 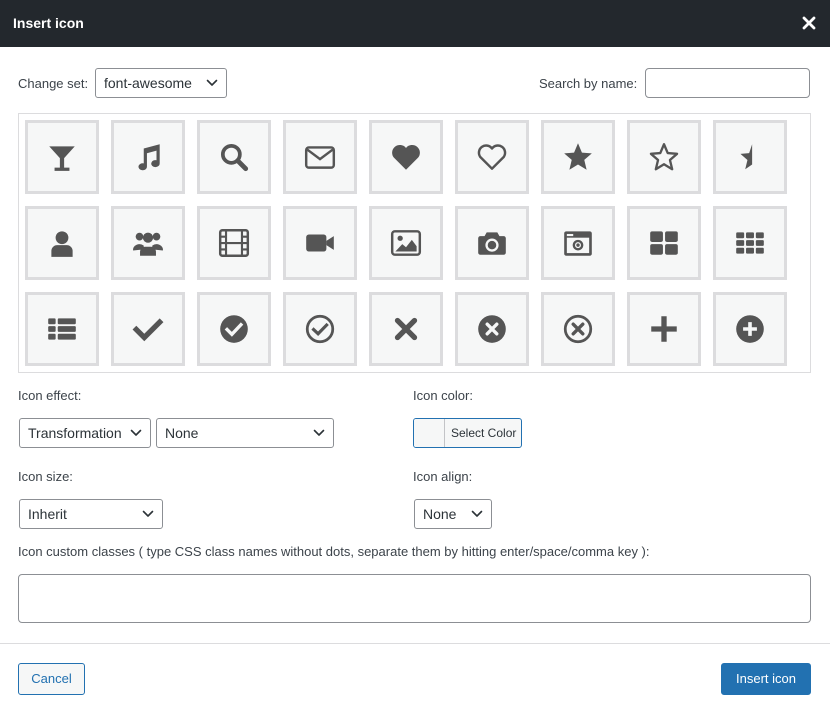 I want to click on icon-cell-check-circle, so click(x=234, y=329).